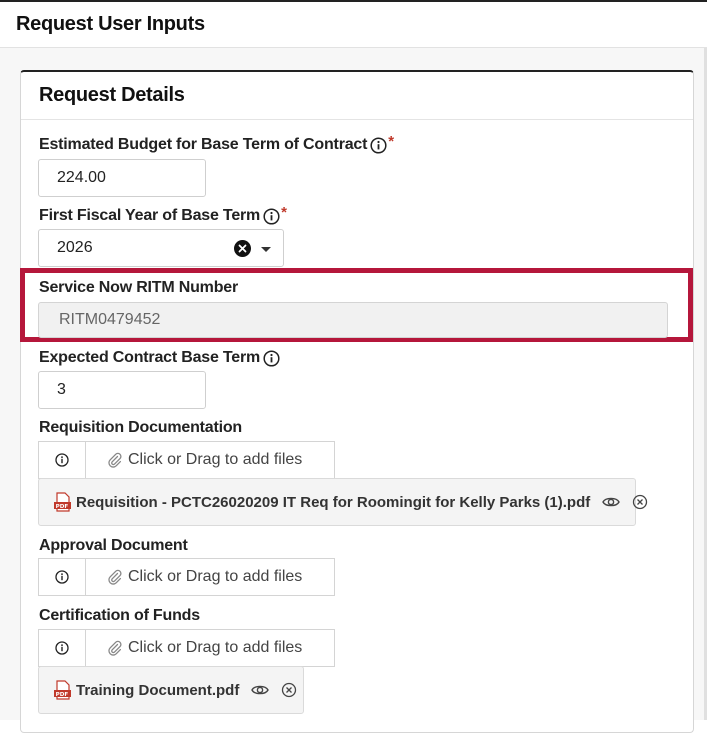 The width and height of the screenshot is (707, 733). What do you see at coordinates (242, 248) in the screenshot?
I see `clear-icon` at bounding box center [242, 248].